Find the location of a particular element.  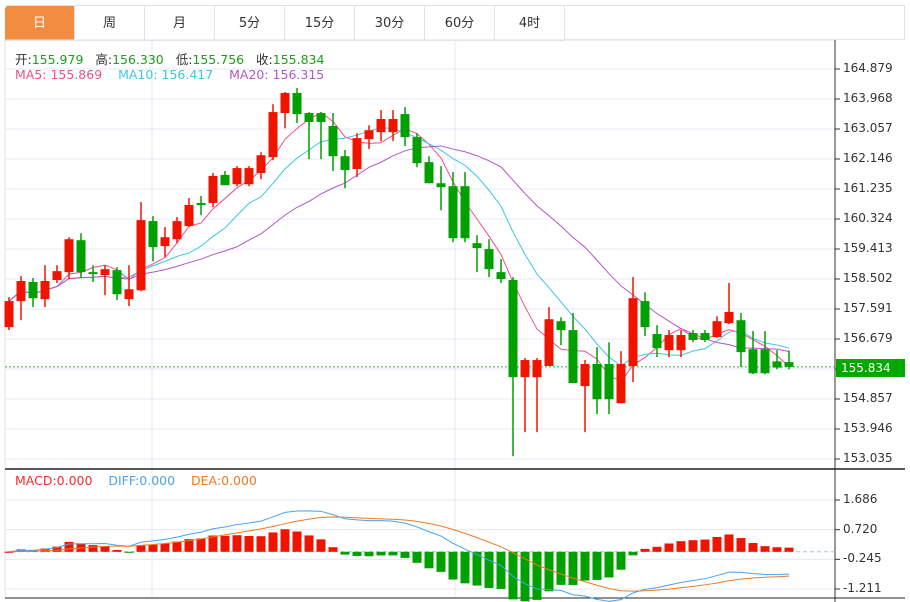

macd-tick-label: 1.686 is located at coordinates (860, 499).